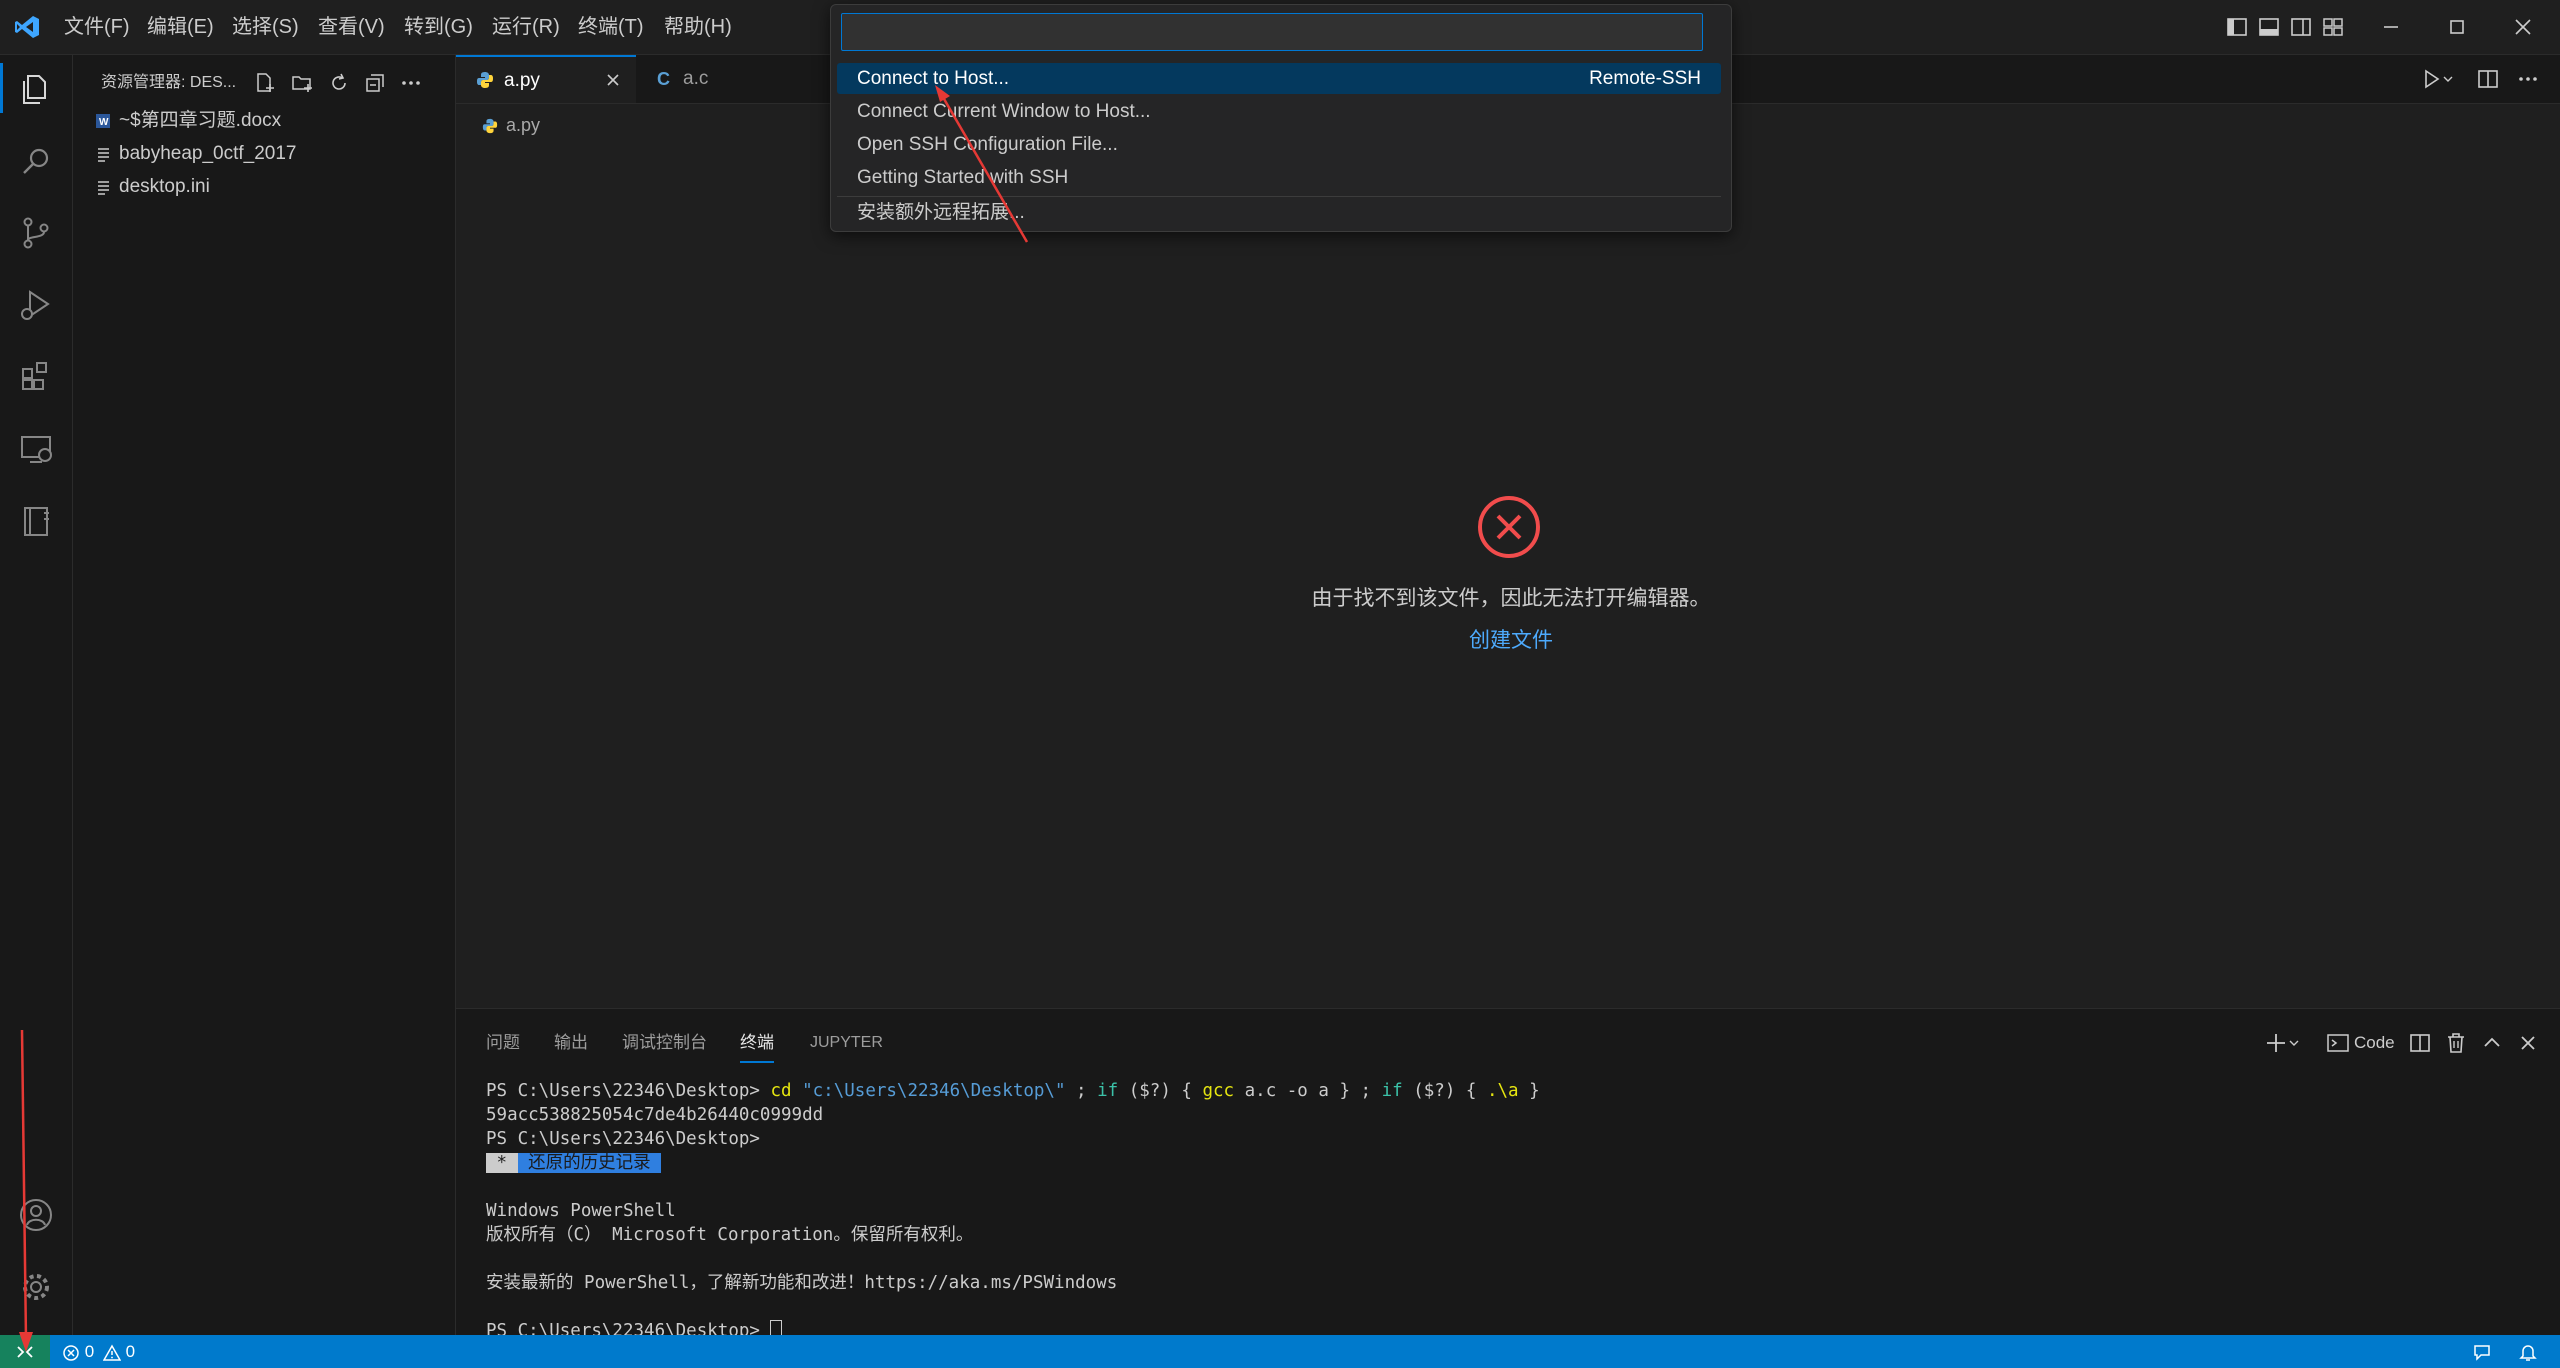 The height and width of the screenshot is (1368, 2560). I want to click on menu-help: 帮助(H), so click(698, 27).